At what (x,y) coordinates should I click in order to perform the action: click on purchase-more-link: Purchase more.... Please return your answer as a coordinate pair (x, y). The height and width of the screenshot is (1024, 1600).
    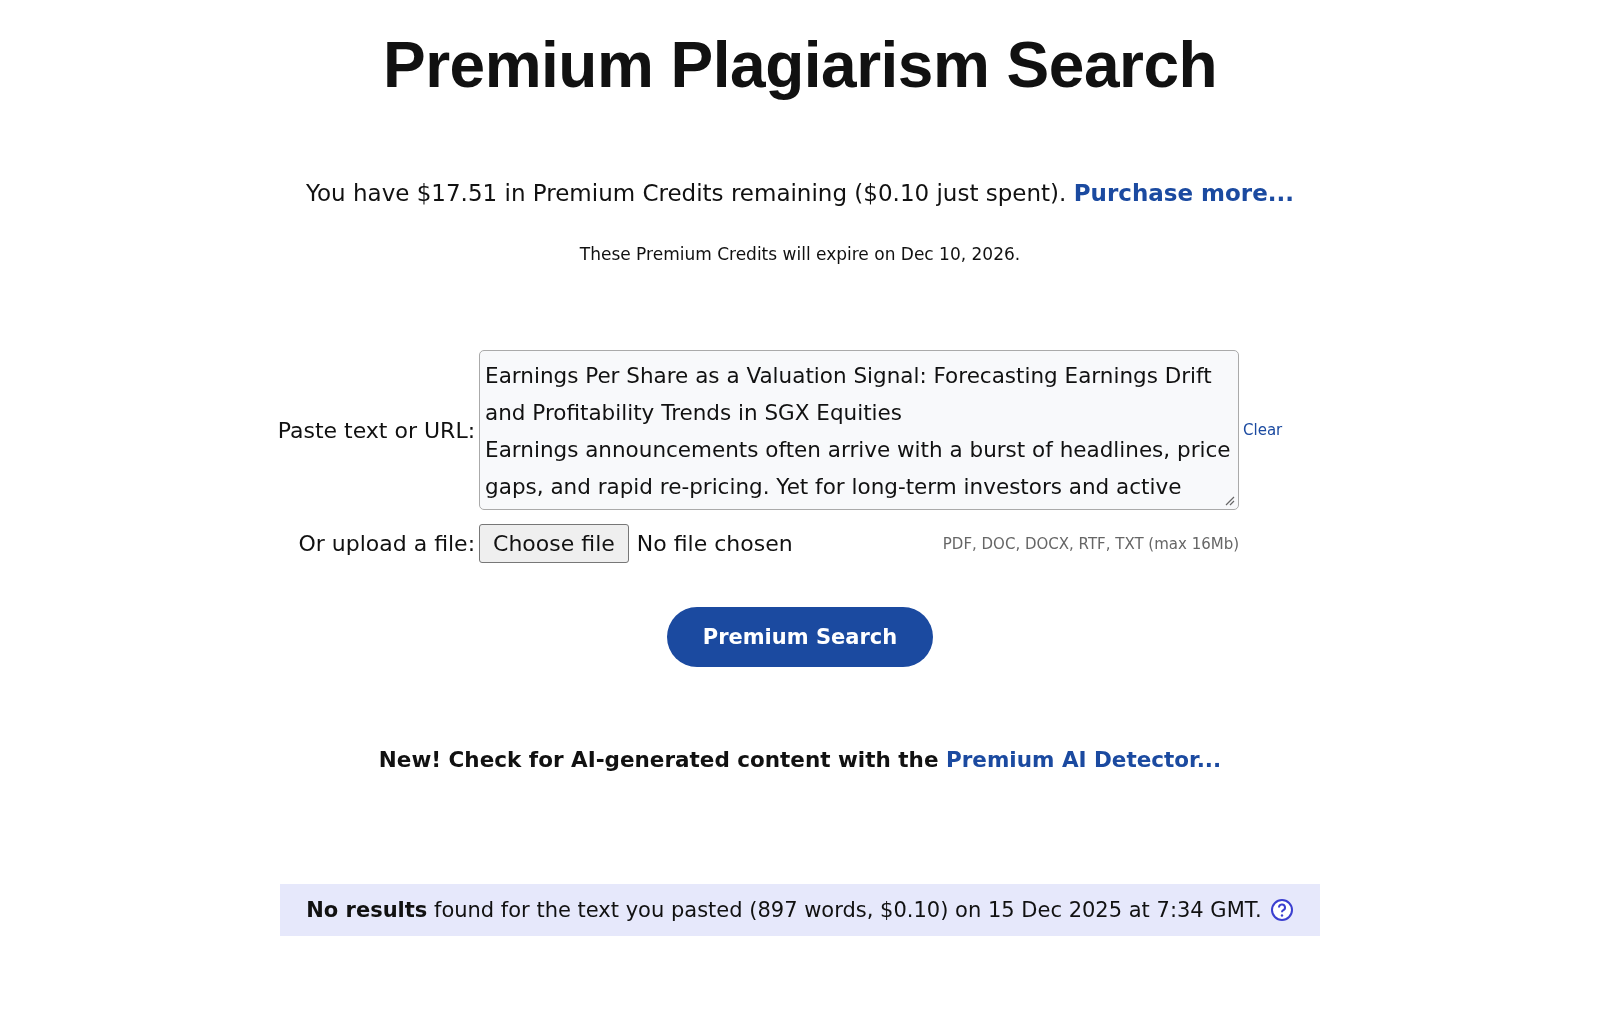
    Looking at the image, I should click on (1183, 193).